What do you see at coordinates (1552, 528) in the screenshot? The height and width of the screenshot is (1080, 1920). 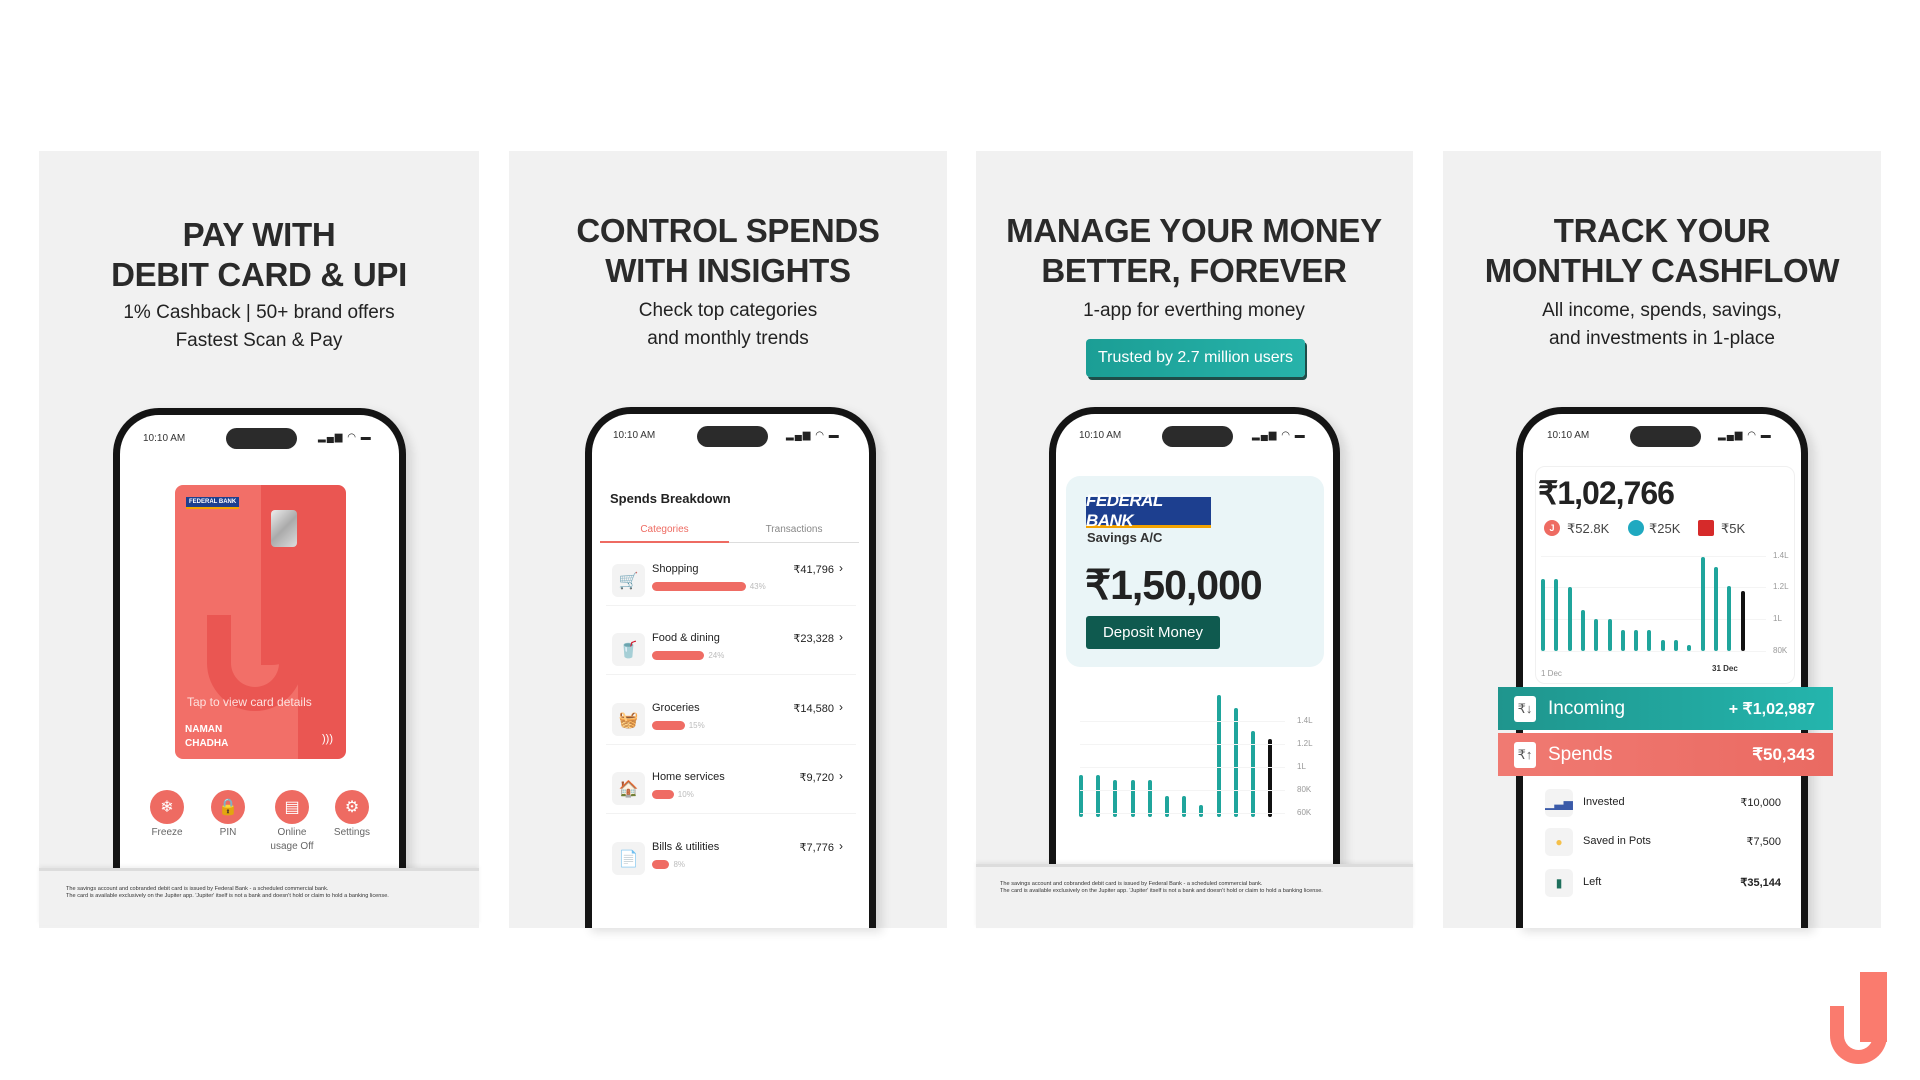 I see `jupiter-icon: J` at bounding box center [1552, 528].